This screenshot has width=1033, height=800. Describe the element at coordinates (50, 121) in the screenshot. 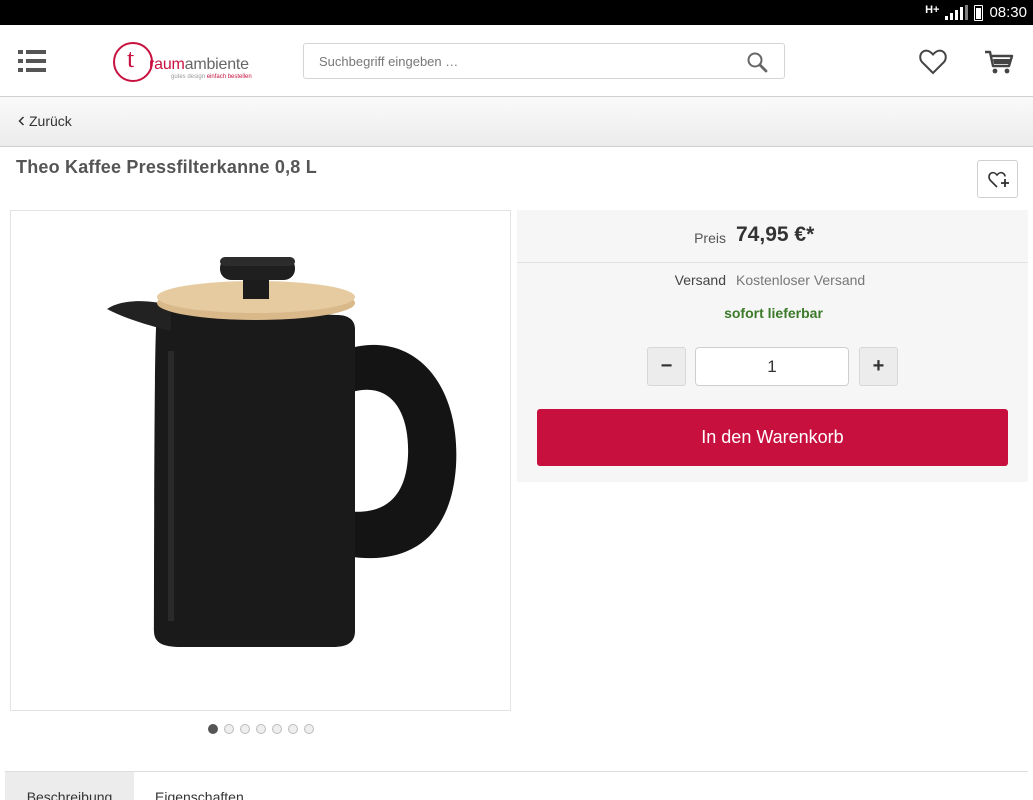

I see `back-label: Zurück` at that location.